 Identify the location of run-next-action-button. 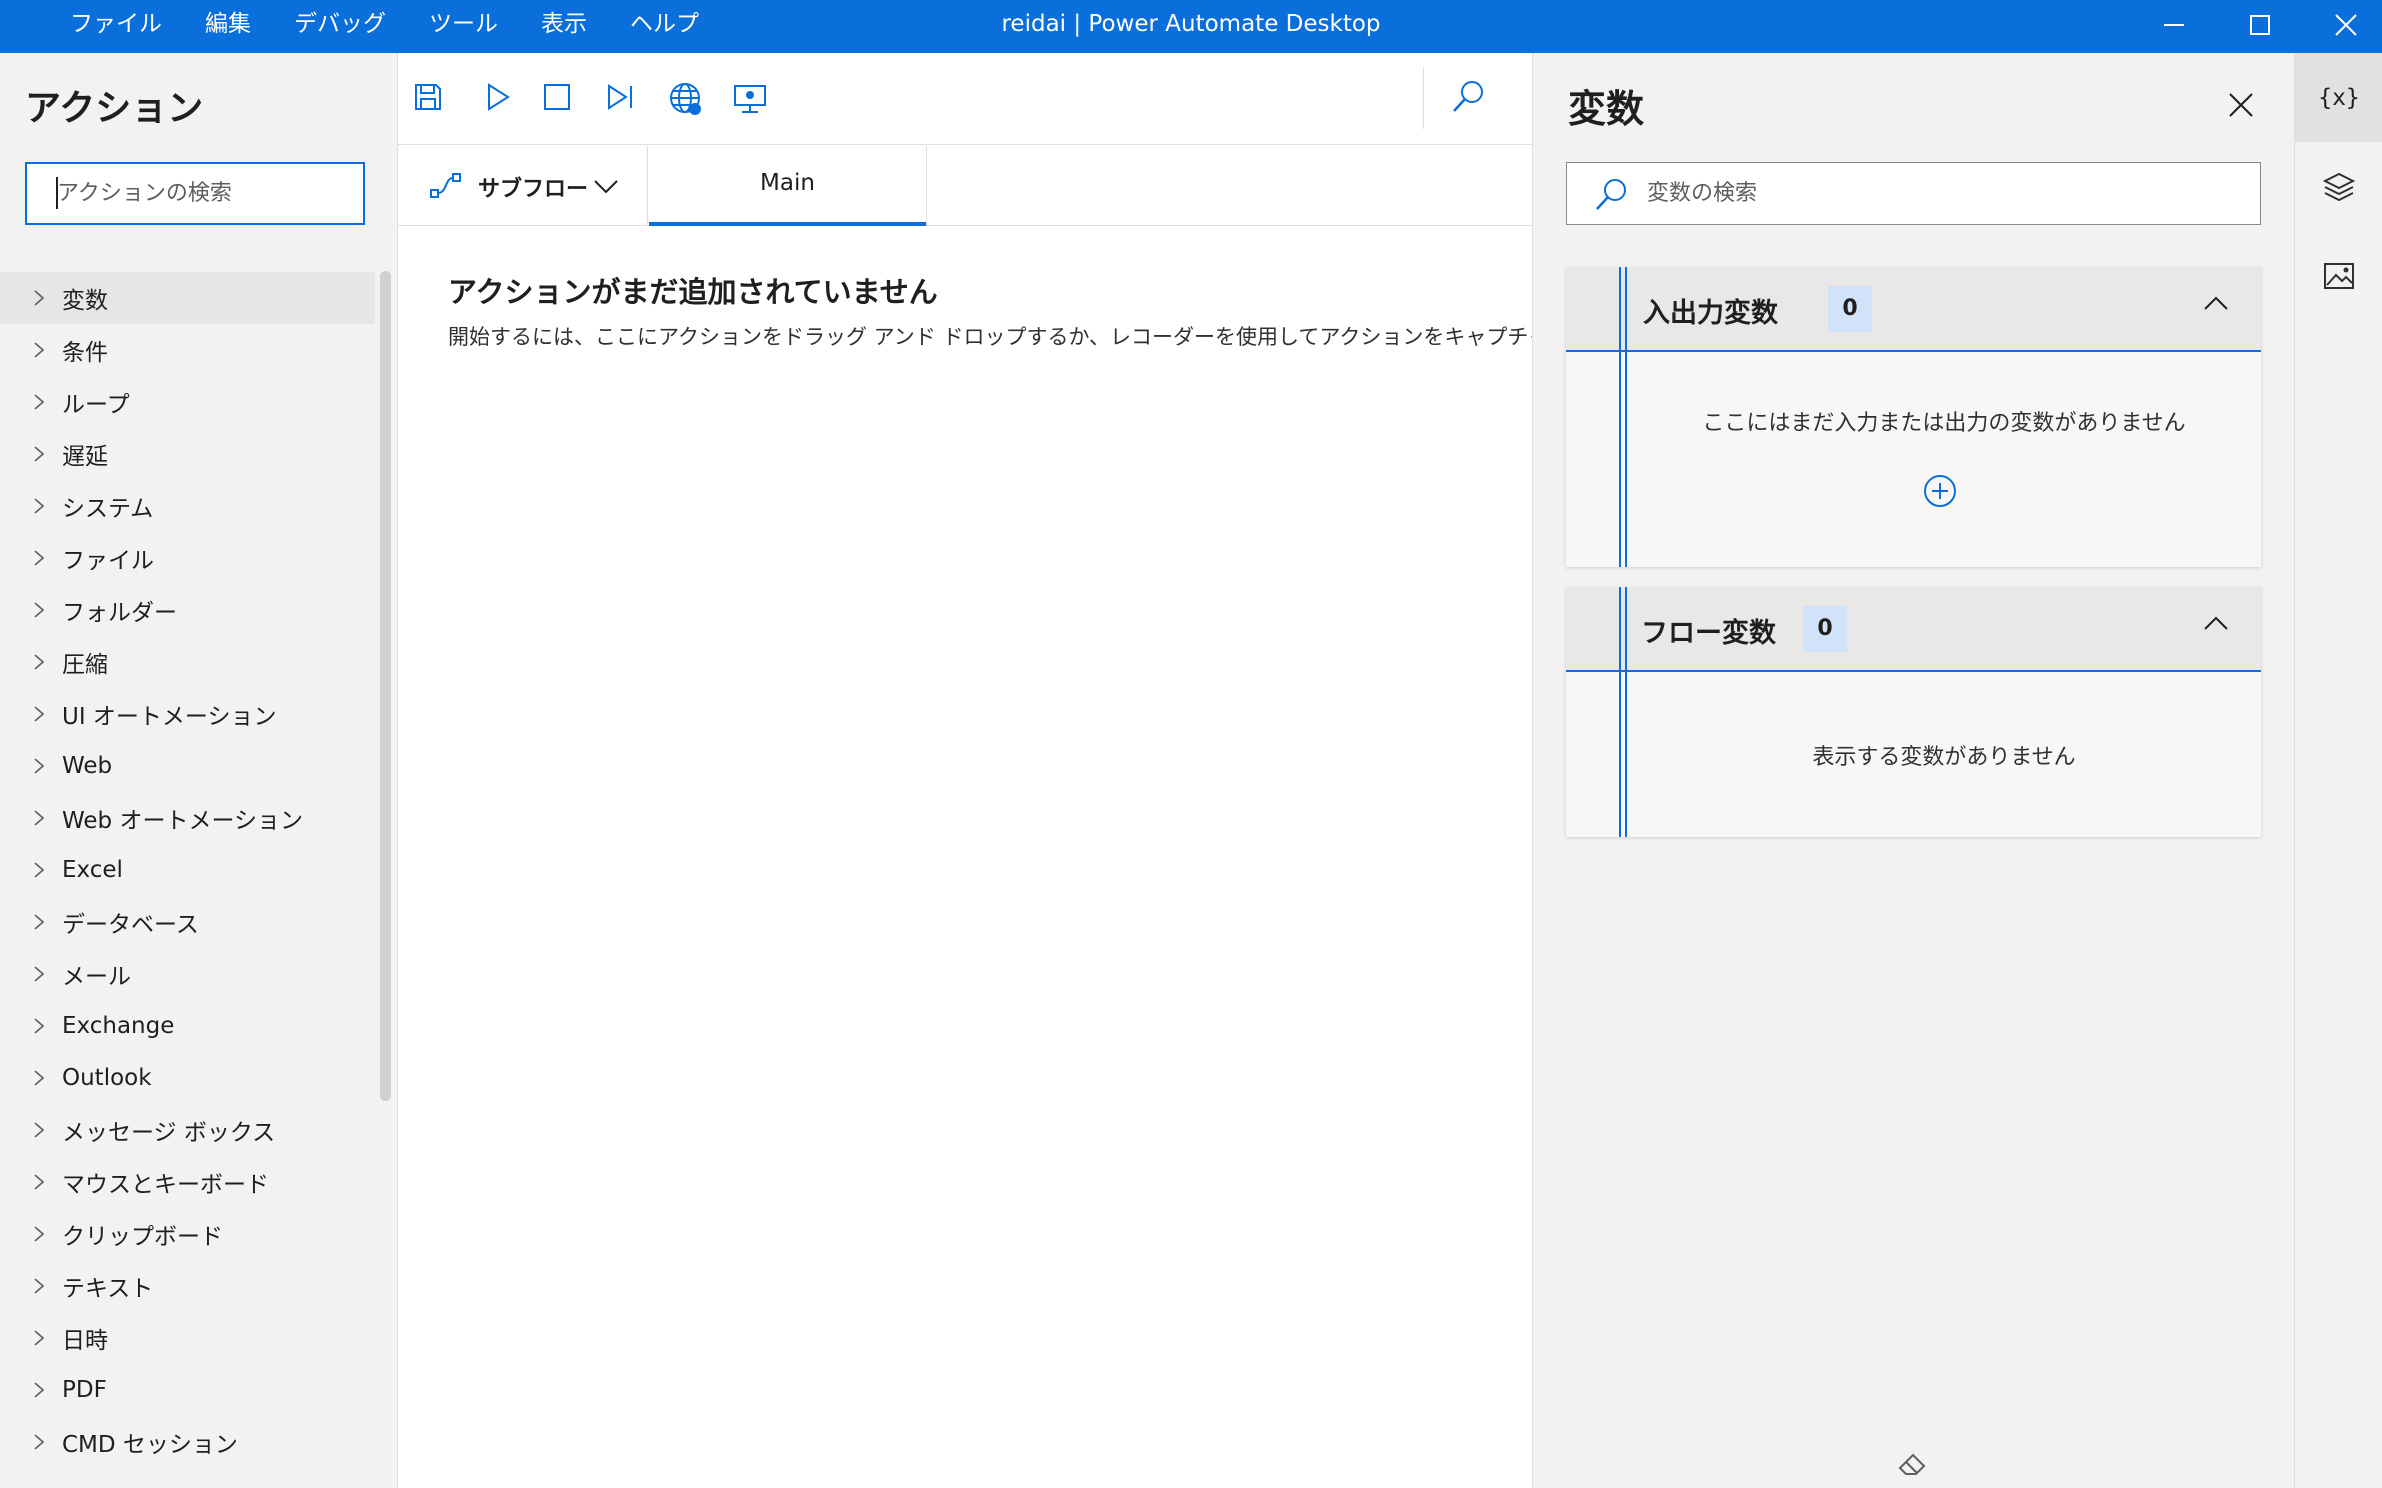
(624, 101).